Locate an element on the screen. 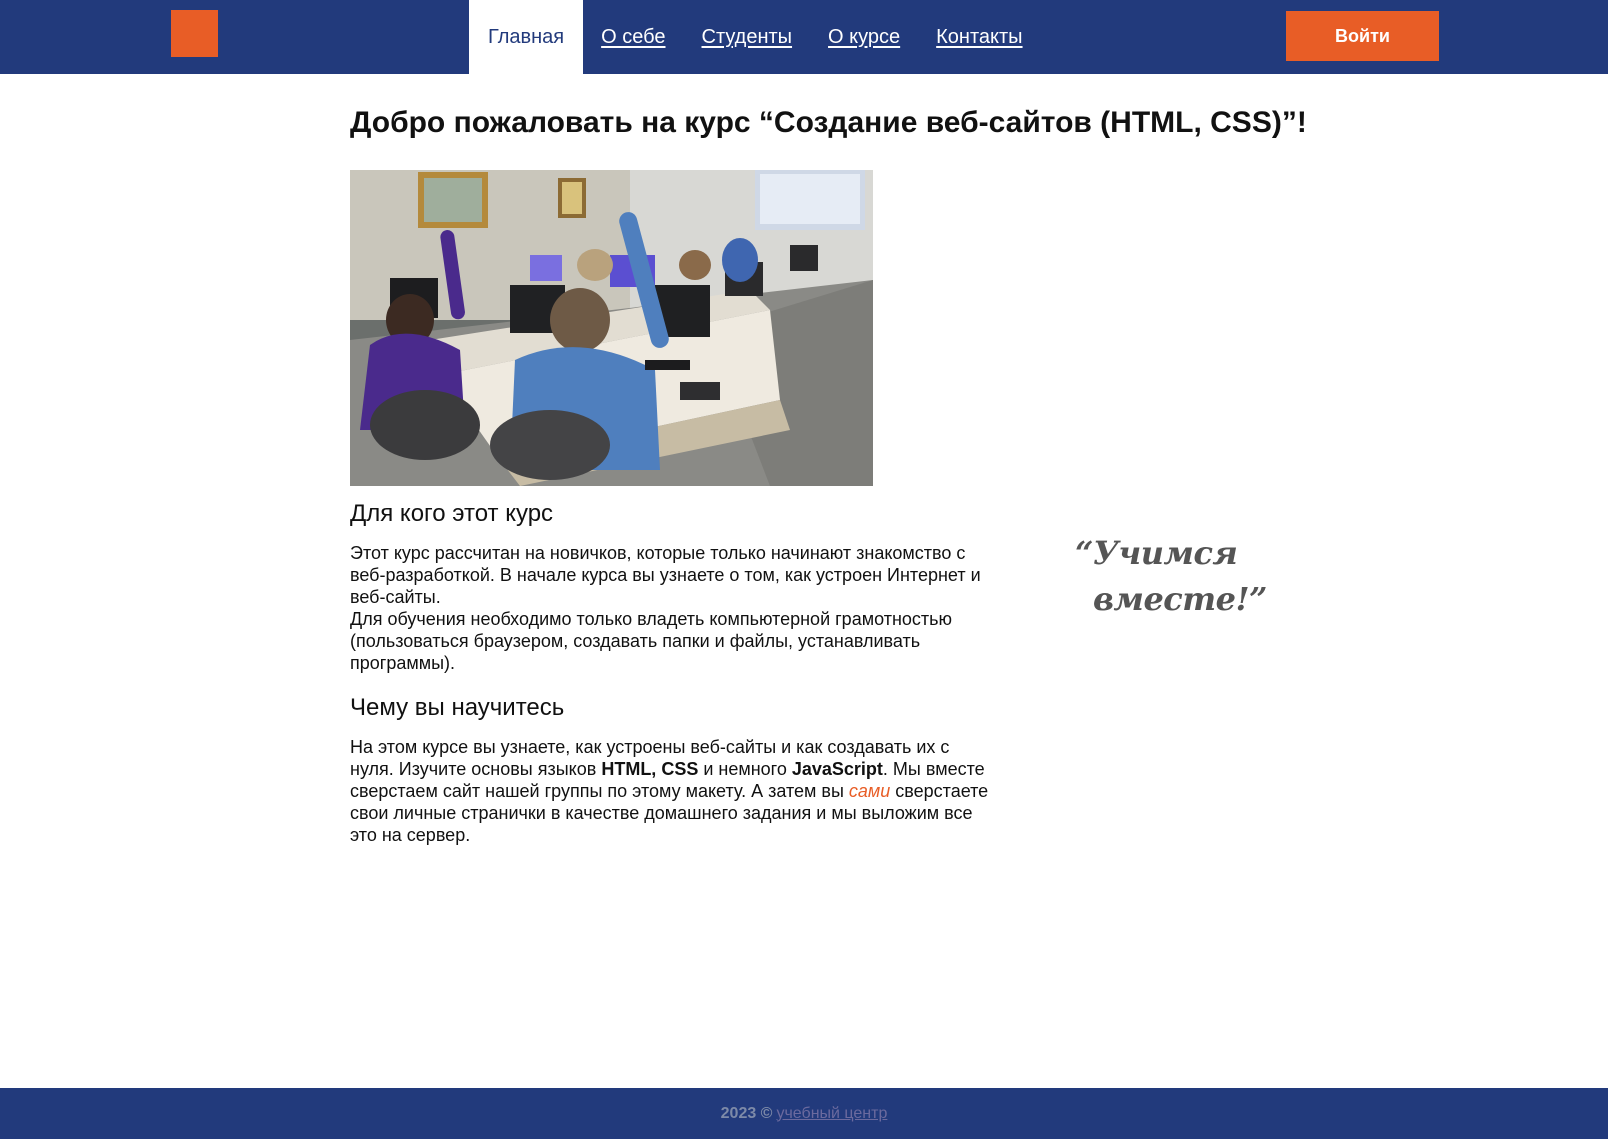 The height and width of the screenshot is (1139, 1608). nav-item-contacts: Контакты is located at coordinates (979, 37).